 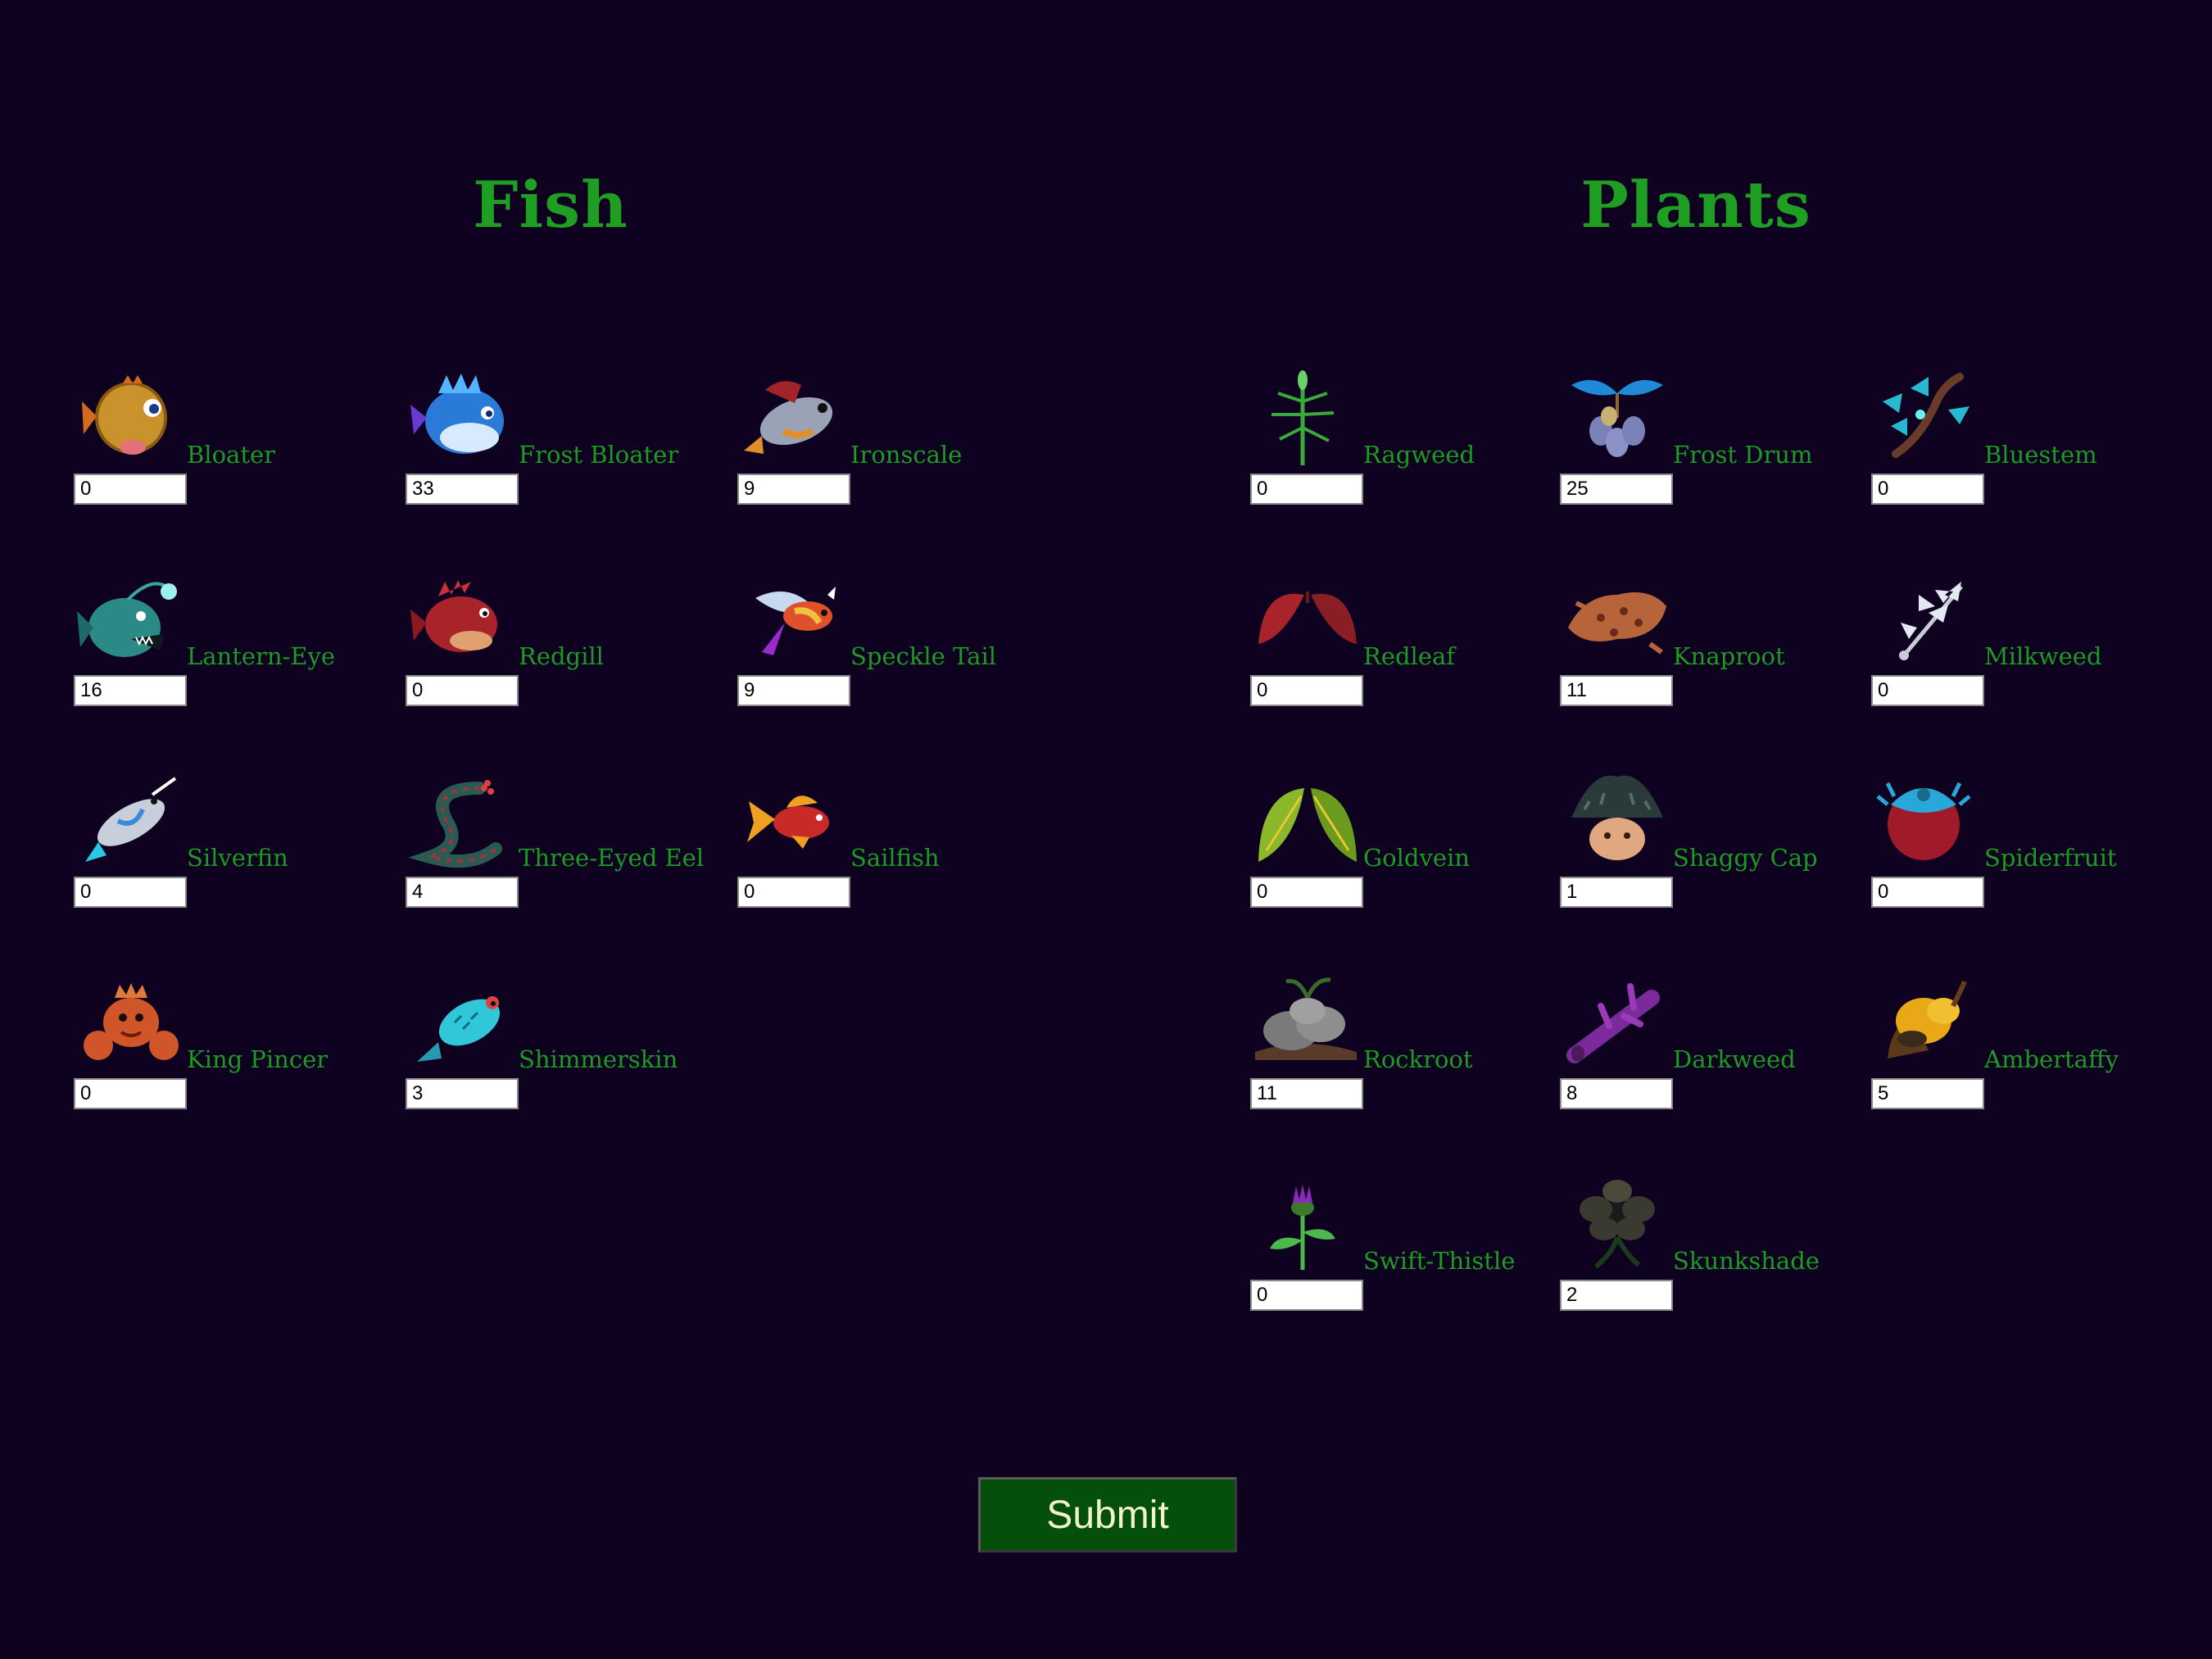 I want to click on fish-item-shimmerskin: Shimmerskin, so click(x=565, y=1055).